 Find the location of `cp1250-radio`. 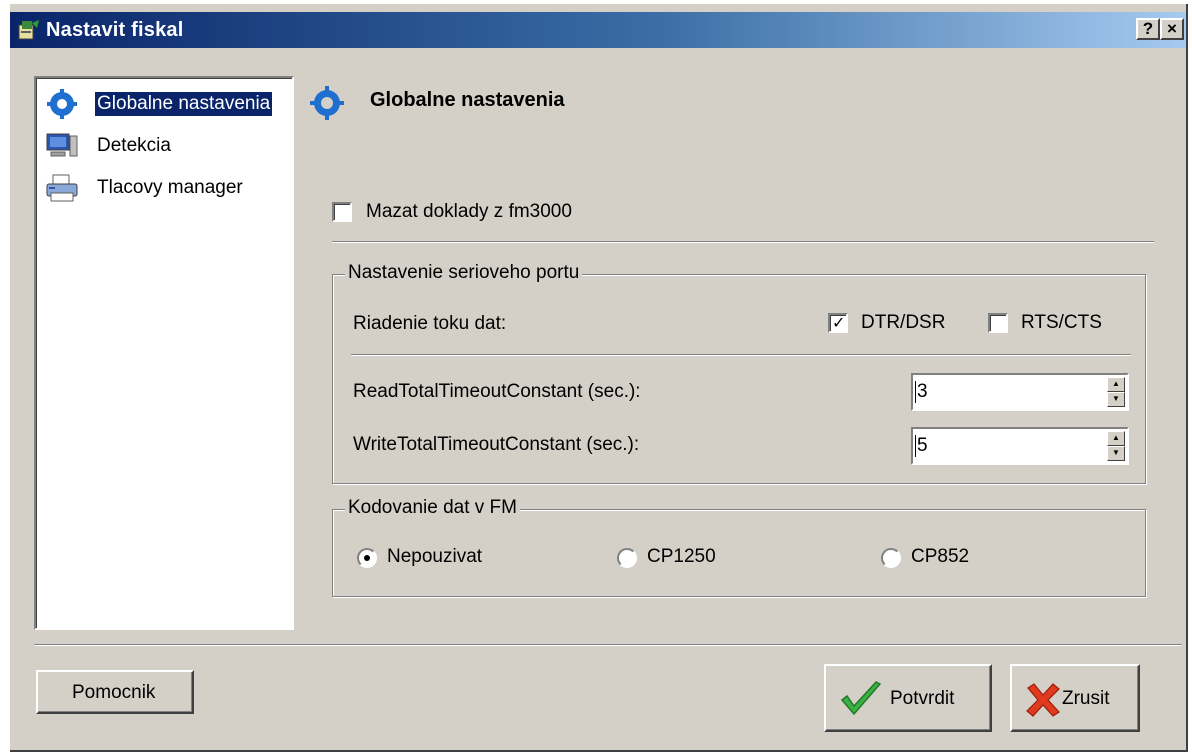

cp1250-radio is located at coordinates (627, 558).